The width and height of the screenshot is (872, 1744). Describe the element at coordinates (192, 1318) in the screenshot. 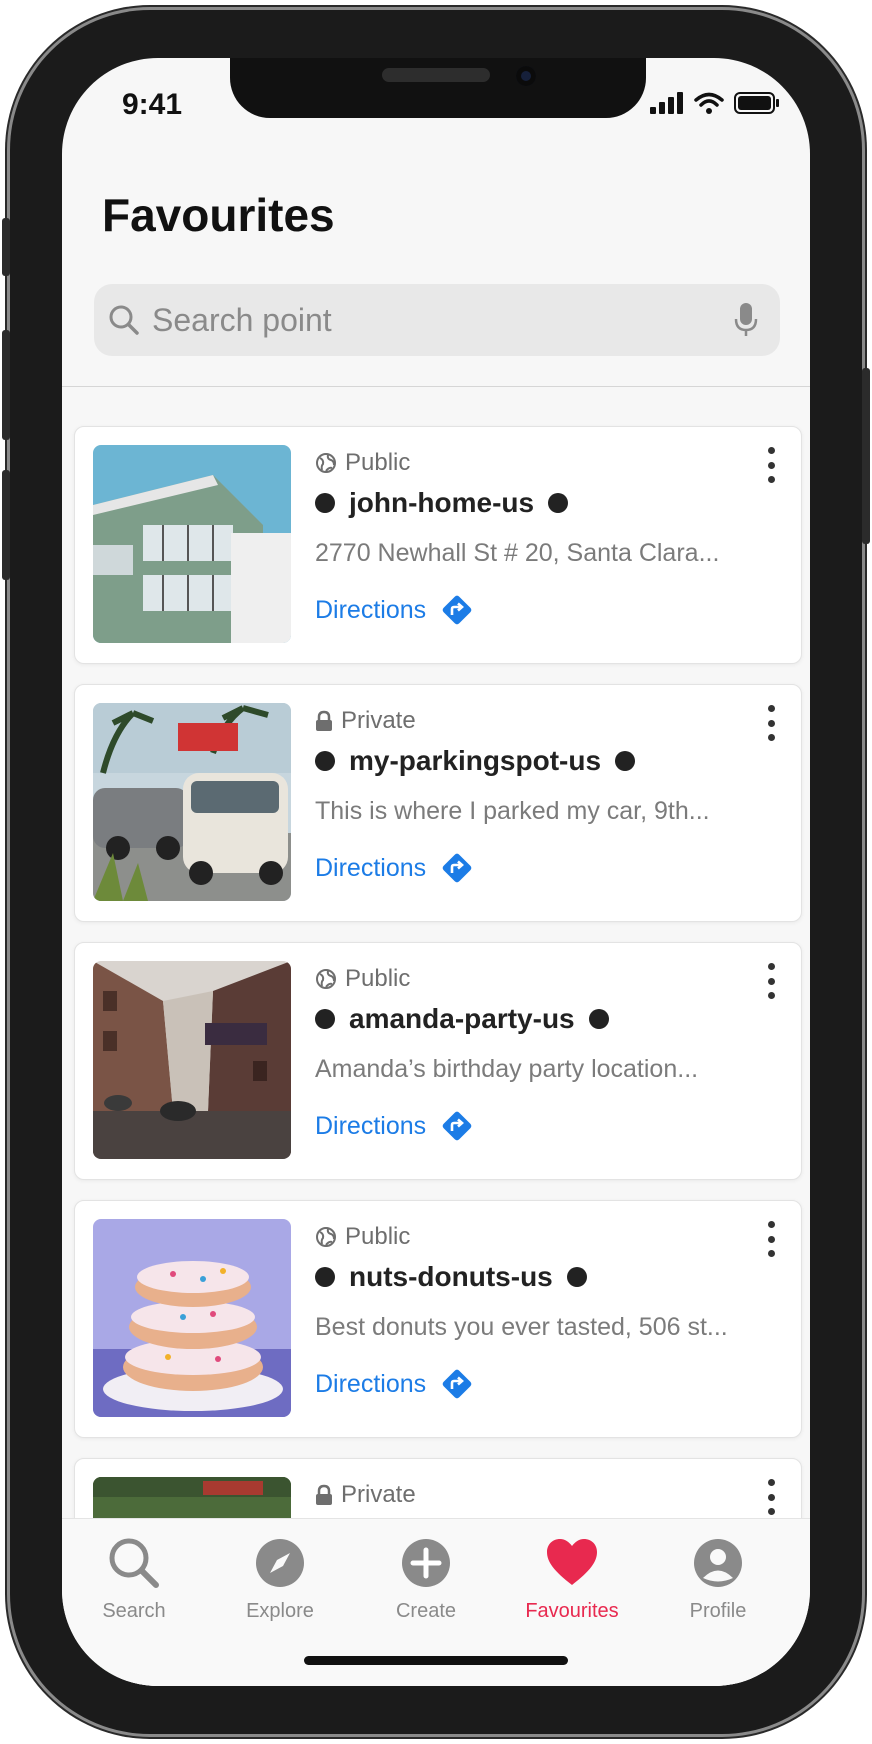

I see `donuts-photo` at that location.